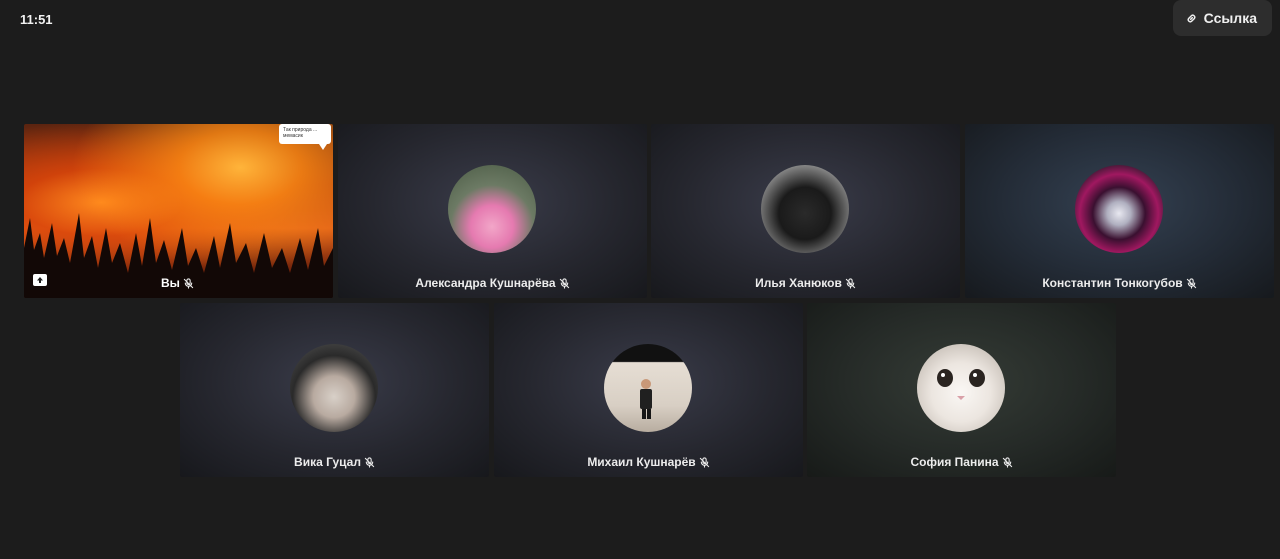  I want to click on cat-face, so click(961, 384).